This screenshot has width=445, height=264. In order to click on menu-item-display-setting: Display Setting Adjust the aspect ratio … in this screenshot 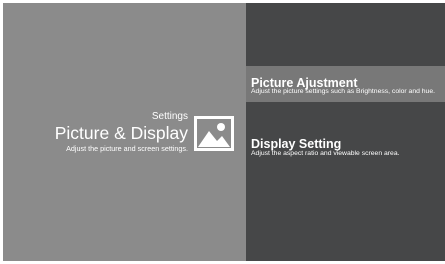, I will do `click(345, 146)`.